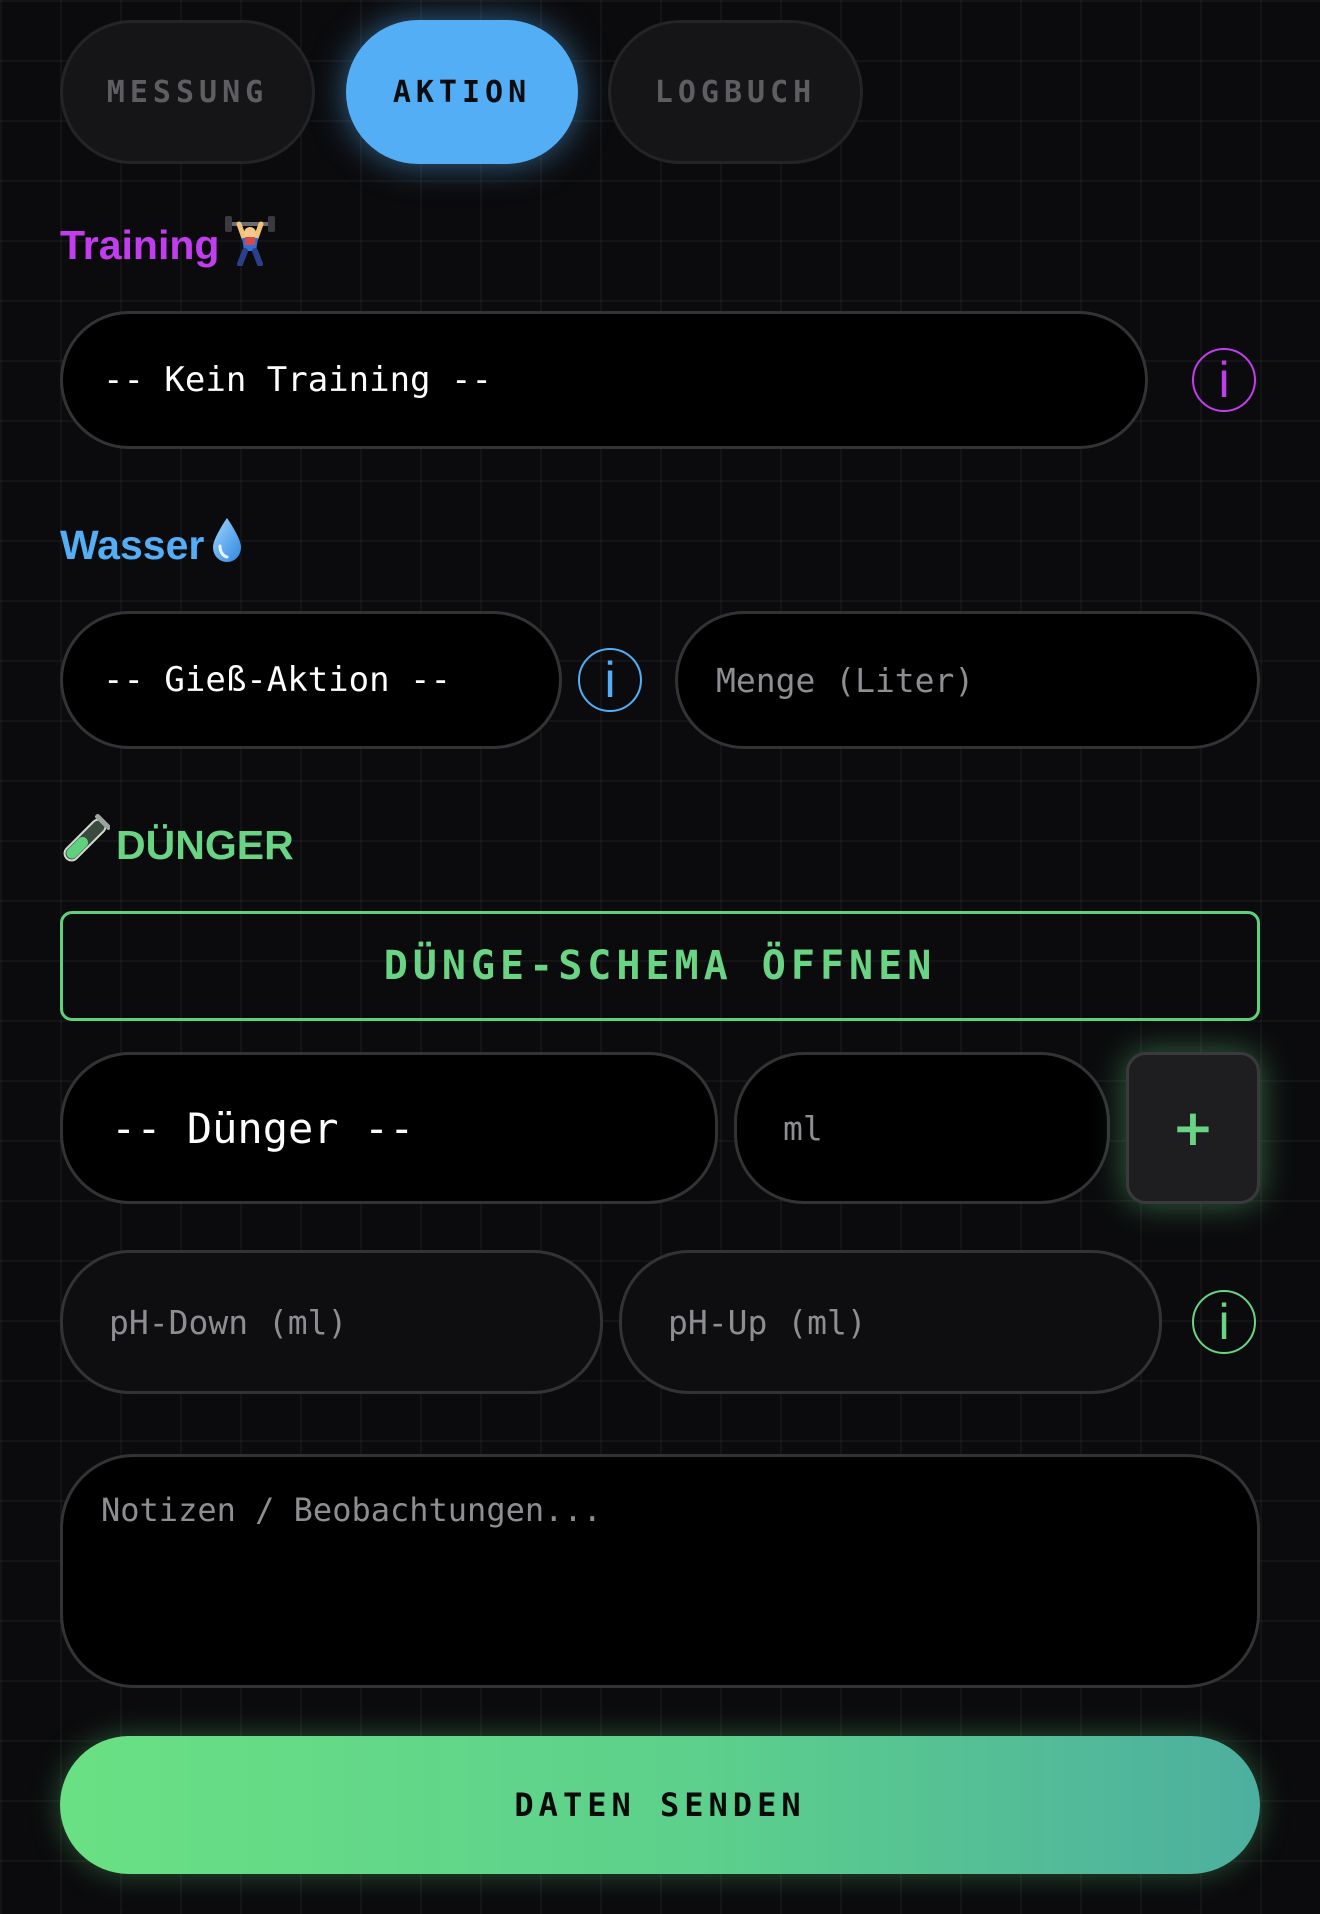 This screenshot has width=1320, height=1914. Describe the element at coordinates (660, 966) in the screenshot. I see `open-fertilizer-schema-button: DÜNGE-SCHEMA ÖFFNEN` at that location.